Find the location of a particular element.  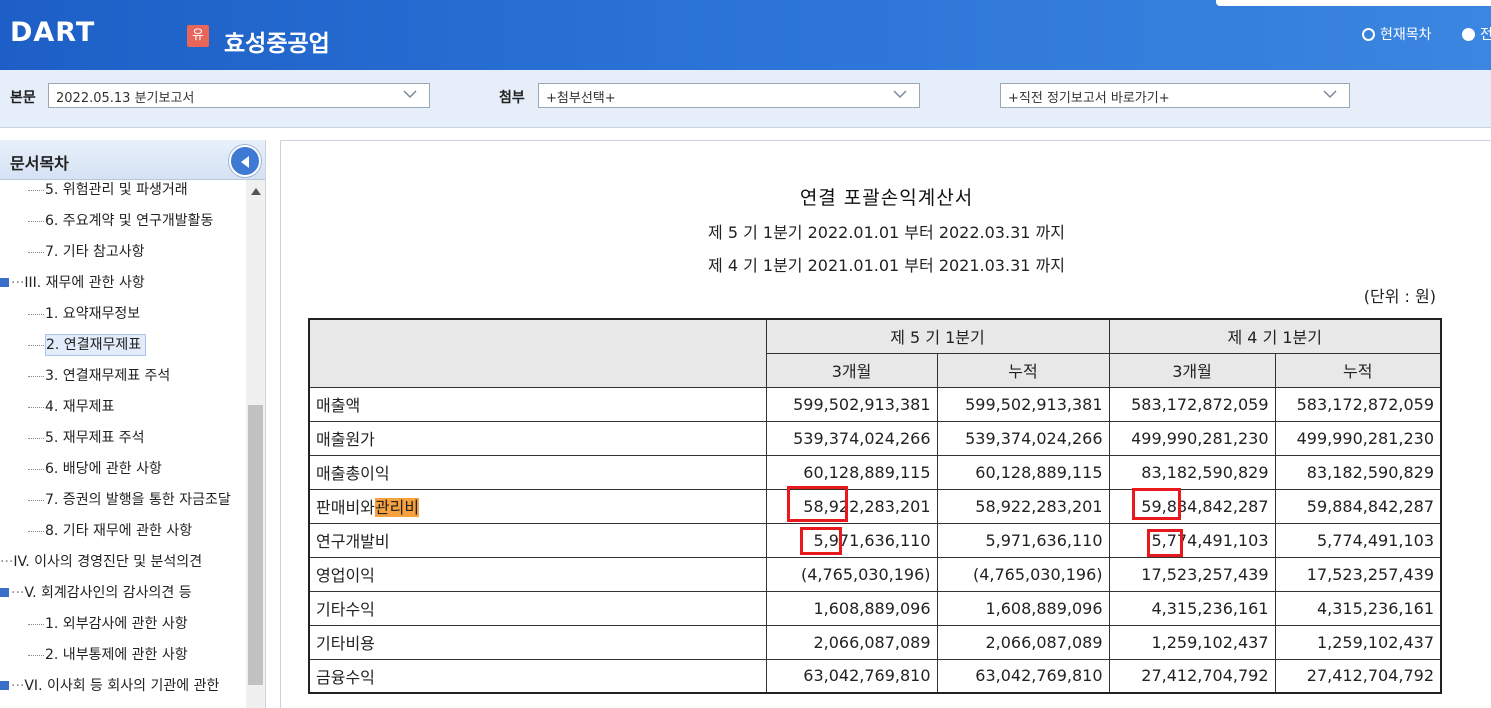

col-group-current: 제 5 기 1분기 is located at coordinates (937, 336).